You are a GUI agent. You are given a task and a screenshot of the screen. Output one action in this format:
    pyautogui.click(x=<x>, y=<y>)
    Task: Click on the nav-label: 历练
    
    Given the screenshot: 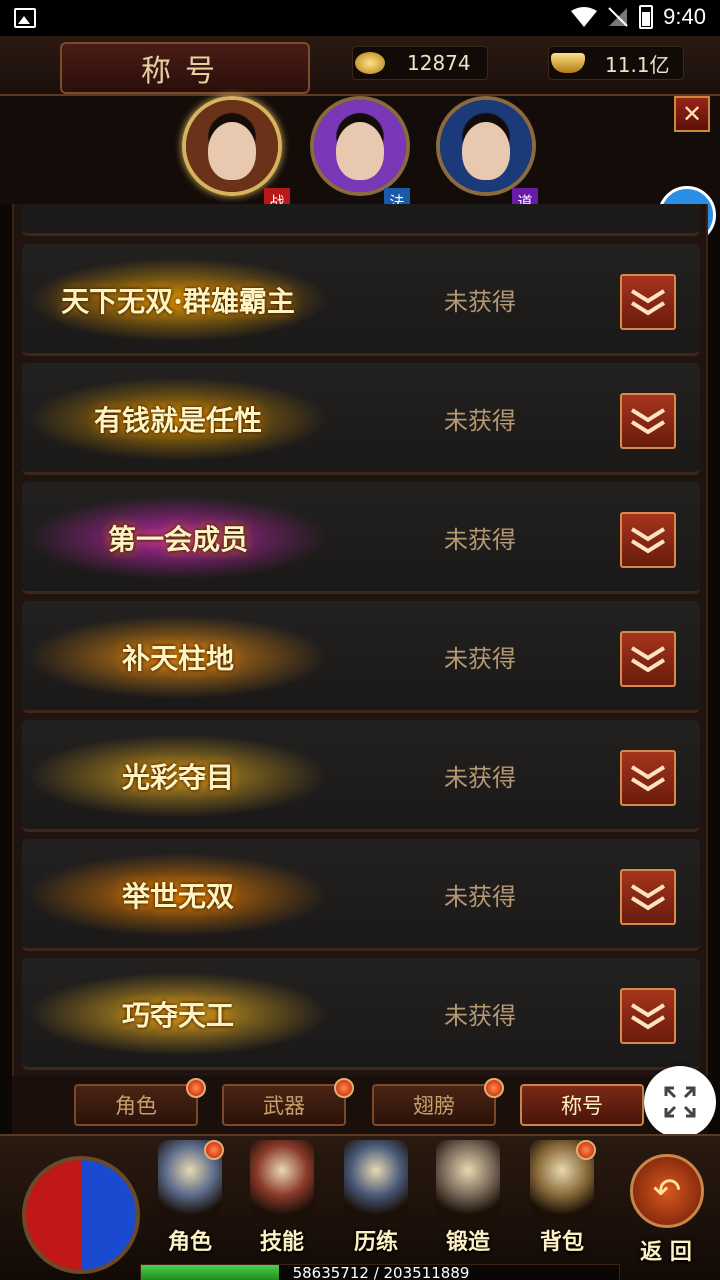 What is the action you would take?
    pyautogui.click(x=375, y=1242)
    